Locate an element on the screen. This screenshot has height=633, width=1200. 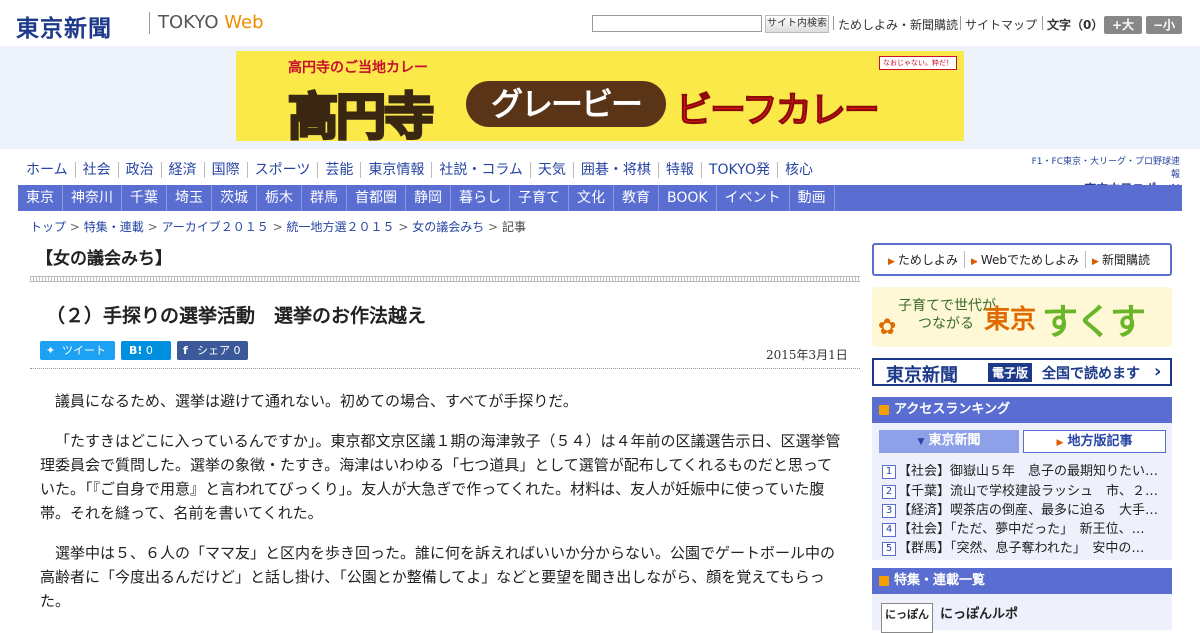
subnav-item-culture: 文化 is located at coordinates (591, 198).